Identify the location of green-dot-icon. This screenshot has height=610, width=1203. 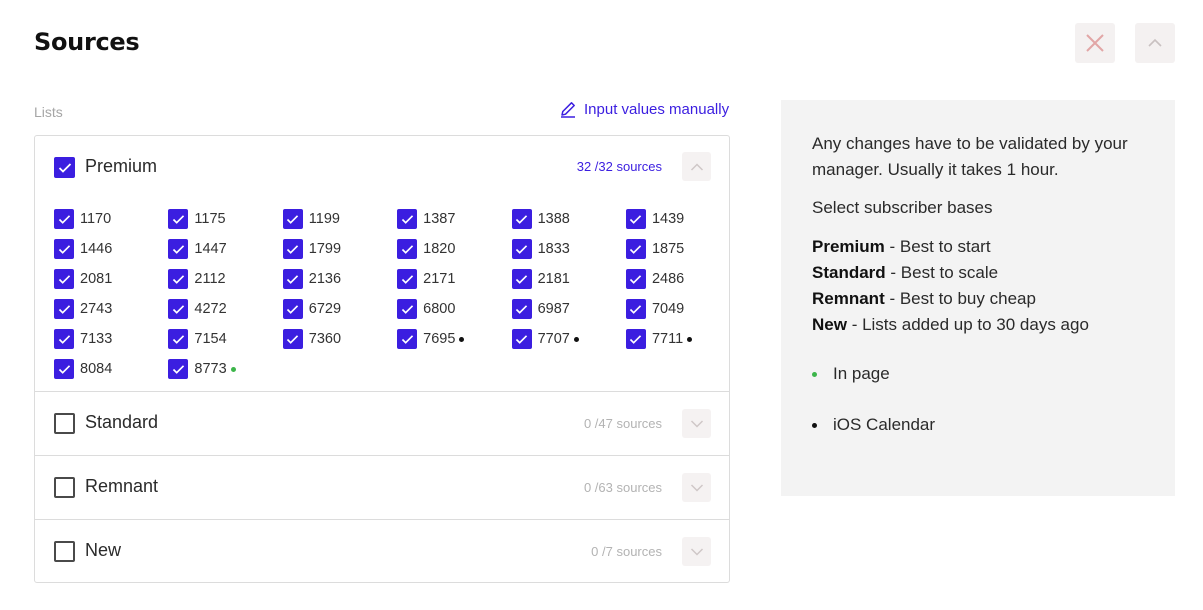
(233, 369).